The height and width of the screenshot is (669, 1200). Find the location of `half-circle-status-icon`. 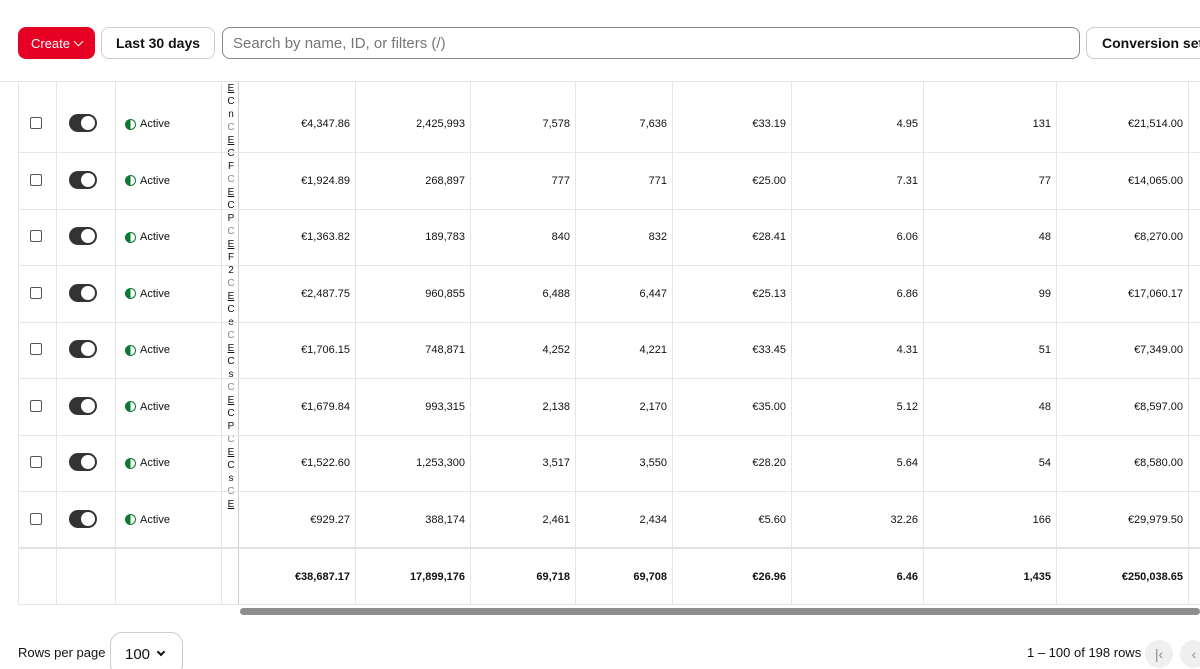

half-circle-status-icon is located at coordinates (130, 180).